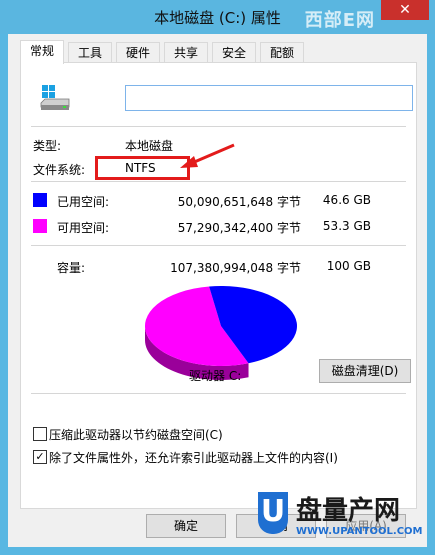 The height and width of the screenshot is (555, 435). What do you see at coordinates (234, 52) in the screenshot?
I see `tab-security: 安全` at bounding box center [234, 52].